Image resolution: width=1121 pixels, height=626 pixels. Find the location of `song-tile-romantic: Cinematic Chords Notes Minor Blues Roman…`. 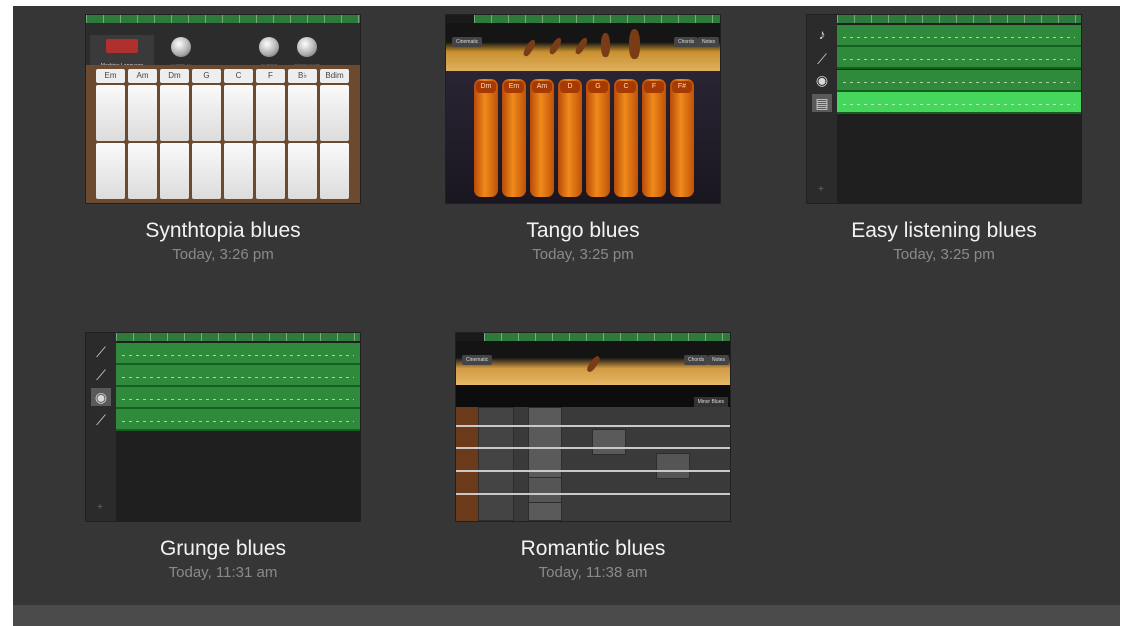

song-tile-romantic: Cinematic Chords Notes Minor Blues Roman… is located at coordinates (593, 457).